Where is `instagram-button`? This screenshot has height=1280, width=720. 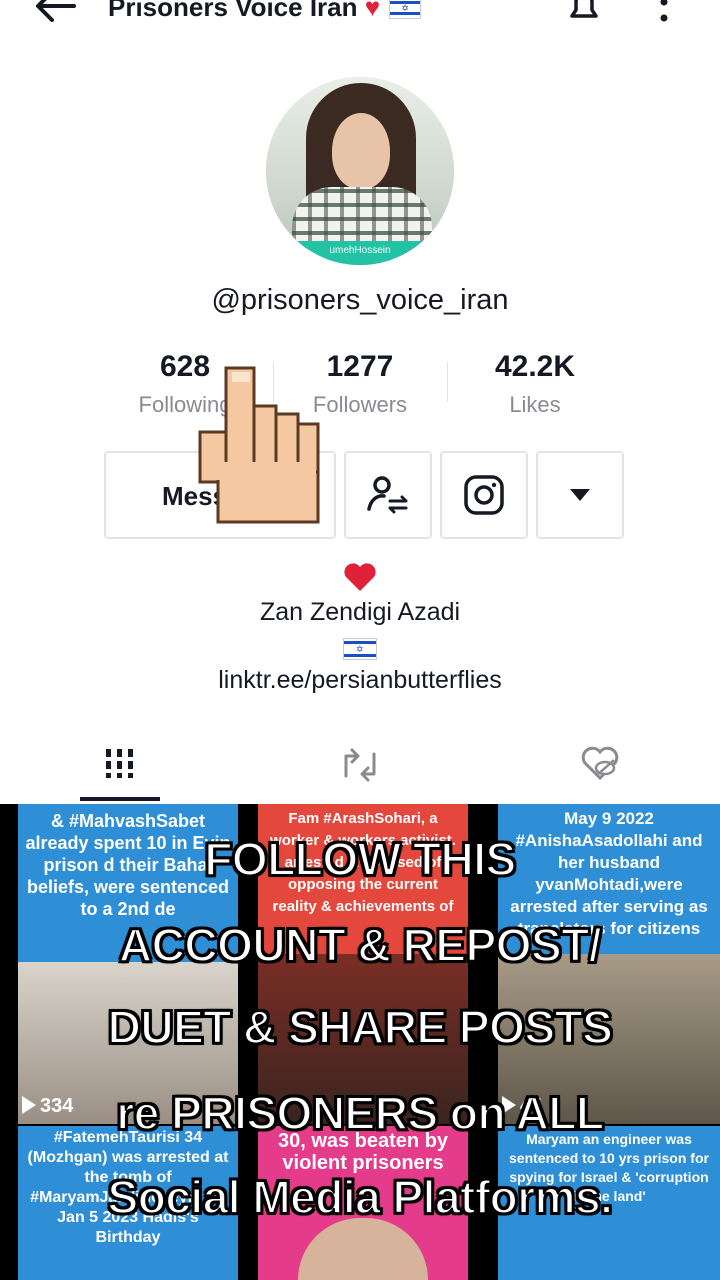
instagram-button is located at coordinates (484, 495).